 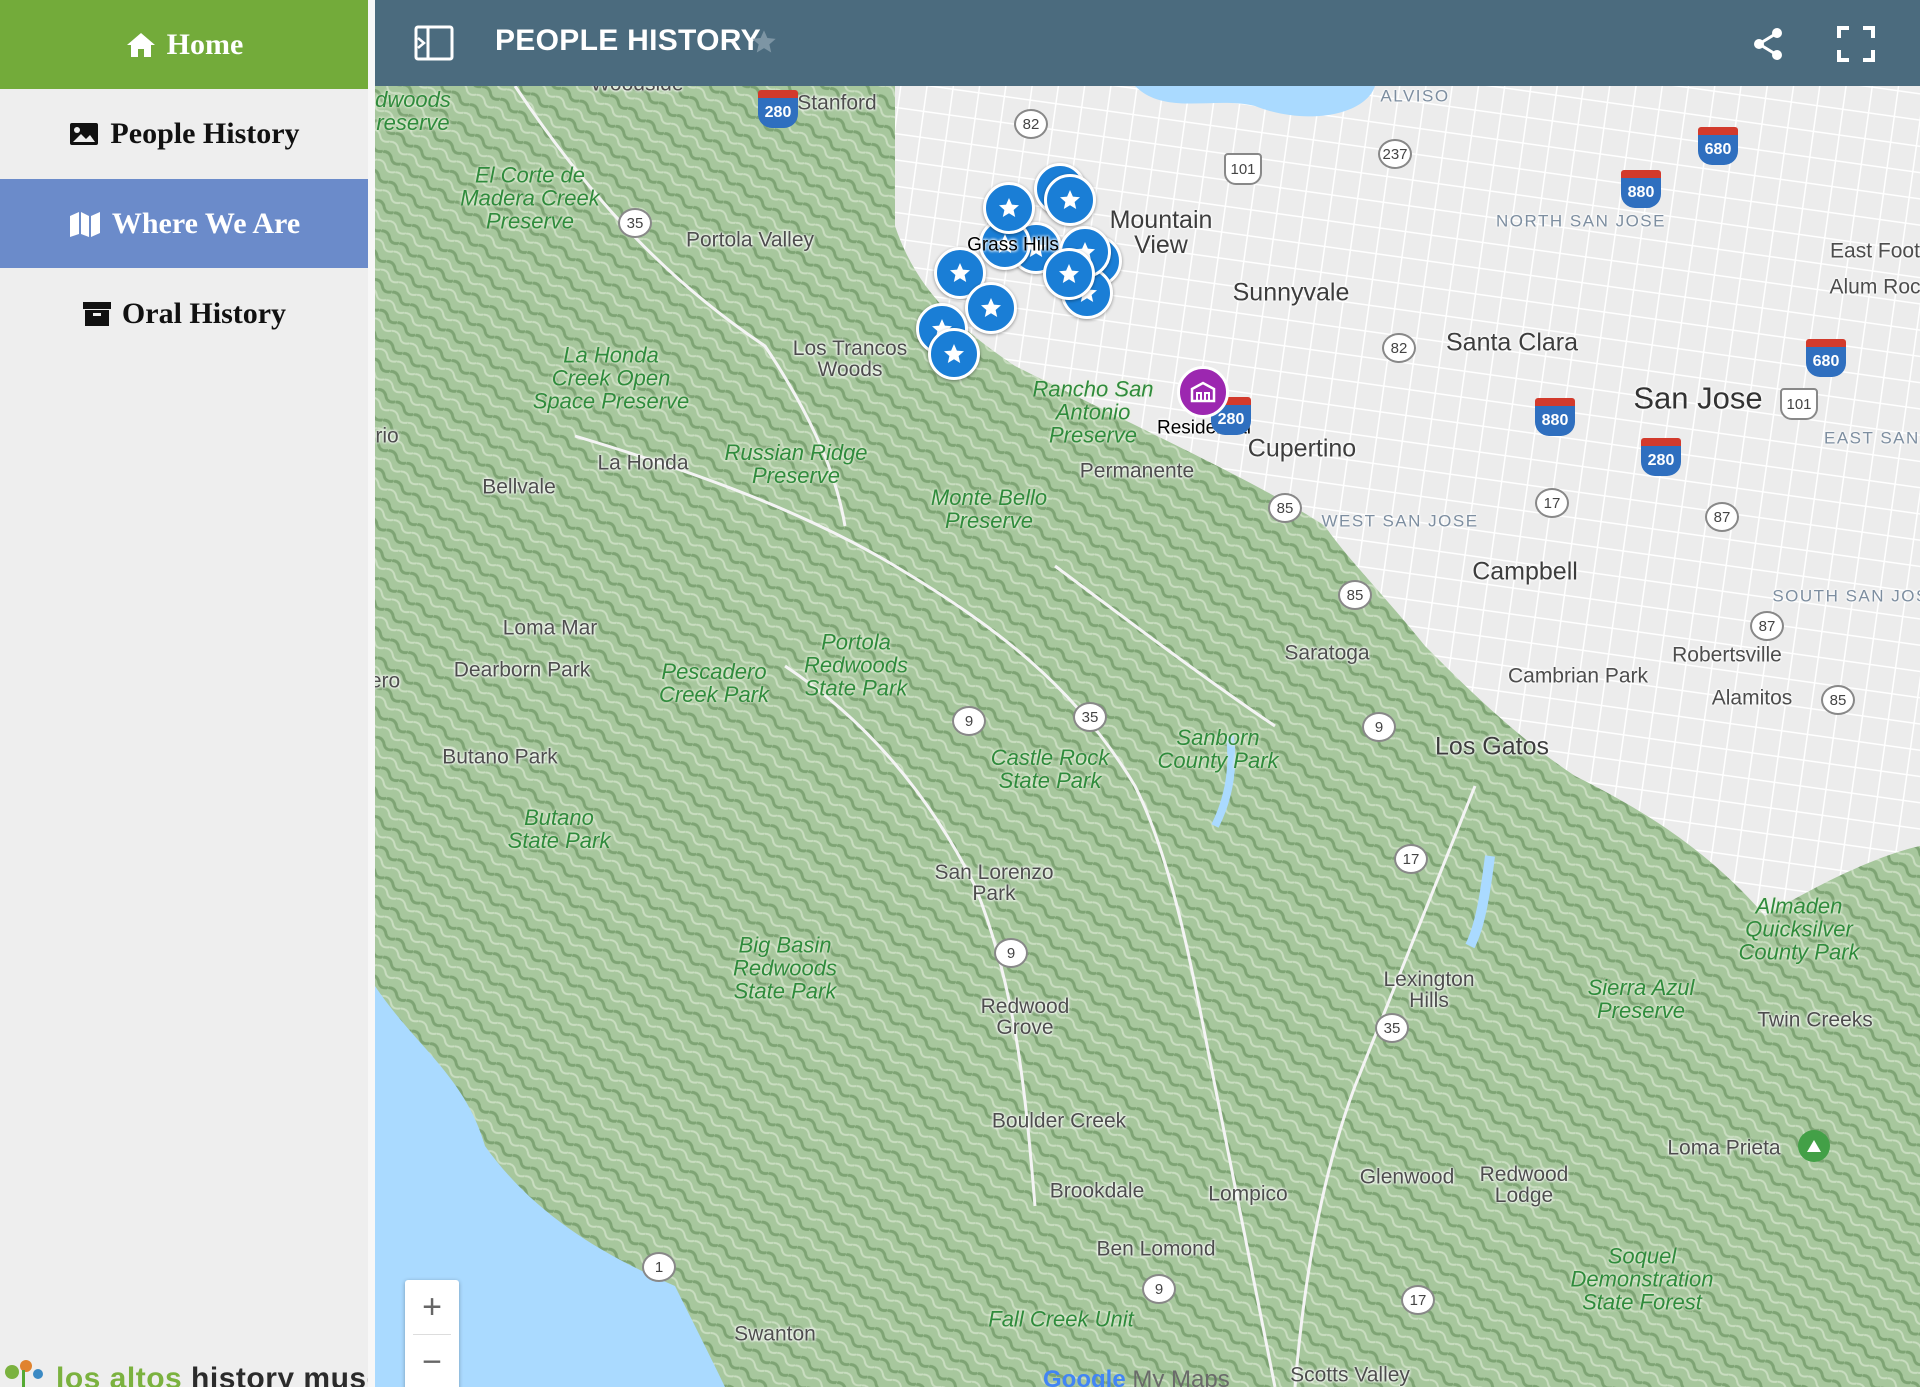 I want to click on place-label: Campbell, so click(x=1525, y=571).